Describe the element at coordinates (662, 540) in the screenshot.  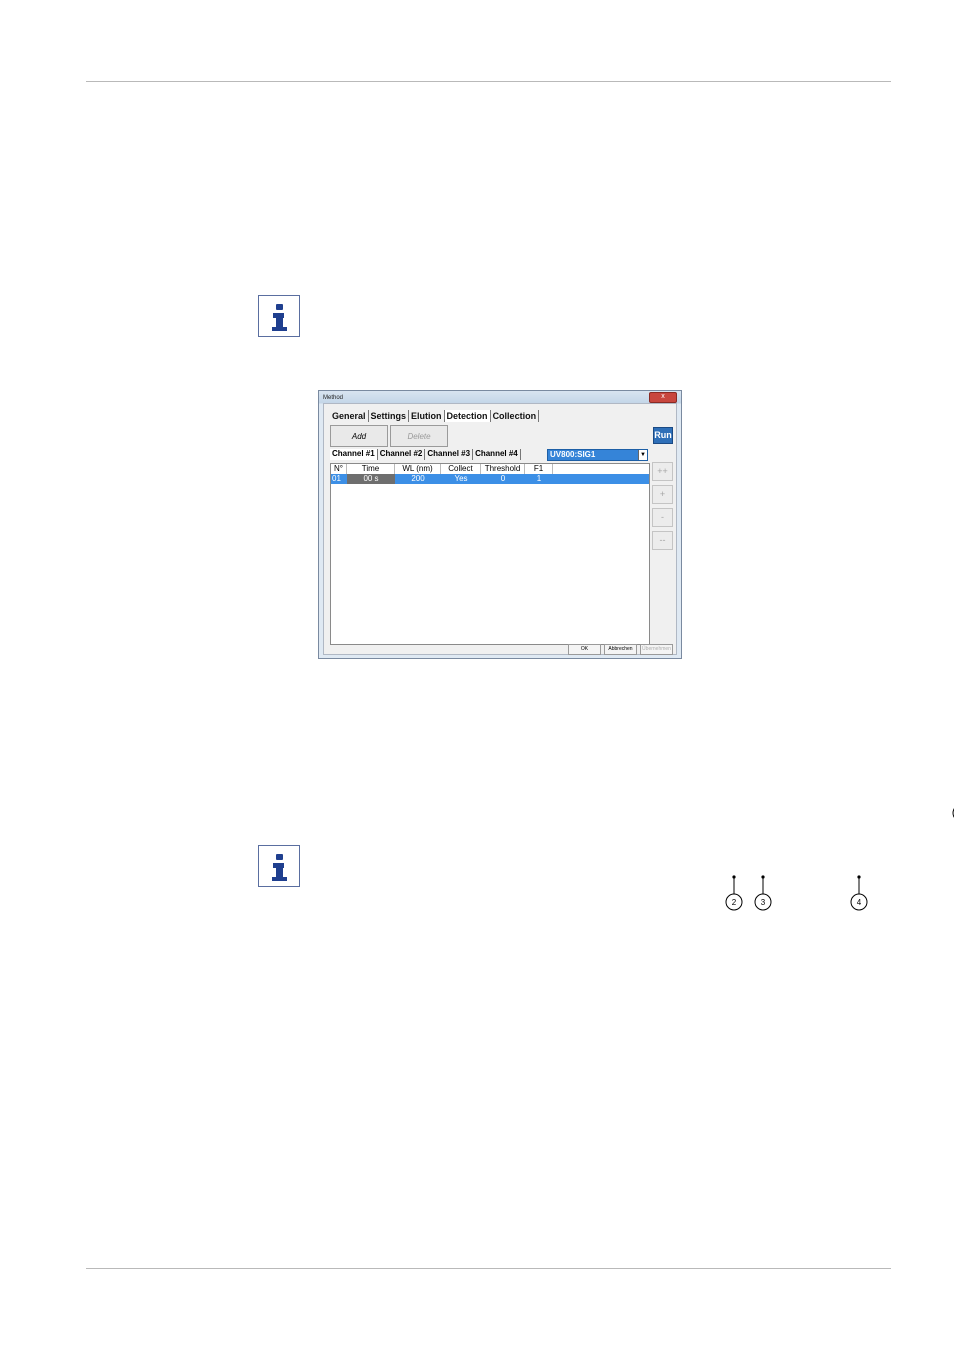
I see `remove-all-button: --` at that location.